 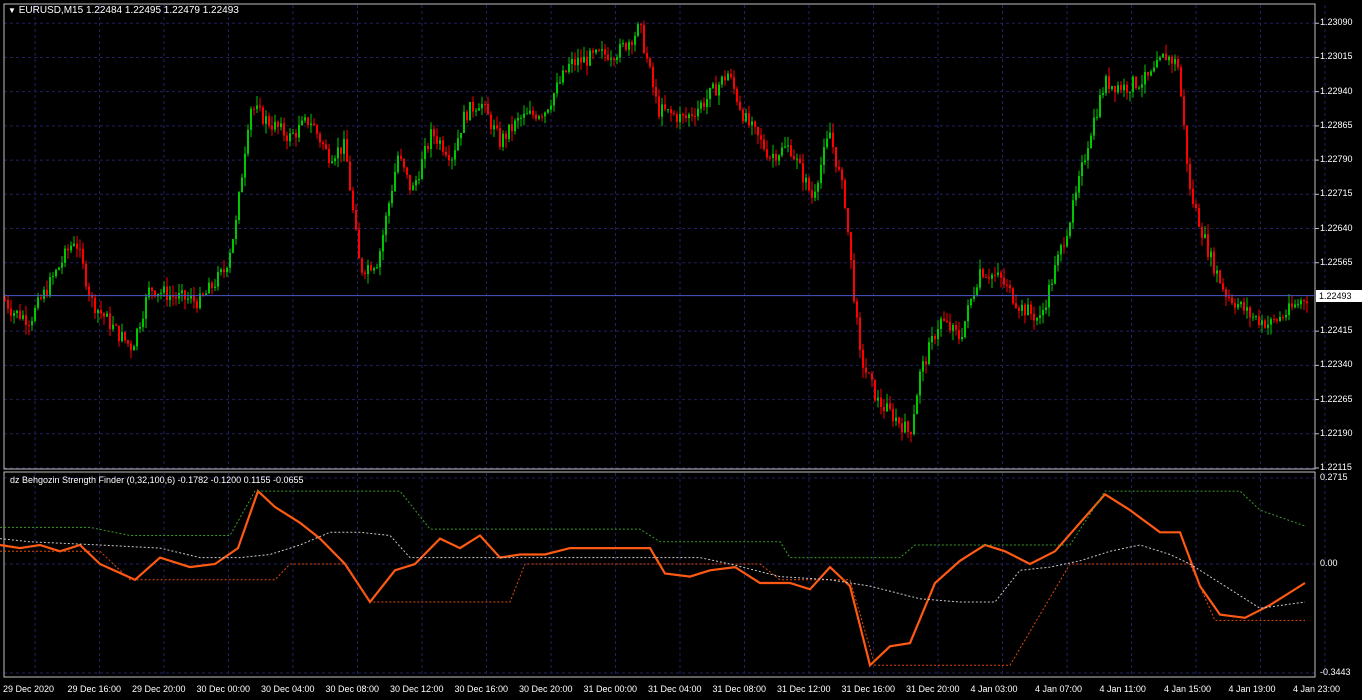 What do you see at coordinates (352, 689) in the screenshot?
I see `time-tick-label: 30 Dec 08:00` at bounding box center [352, 689].